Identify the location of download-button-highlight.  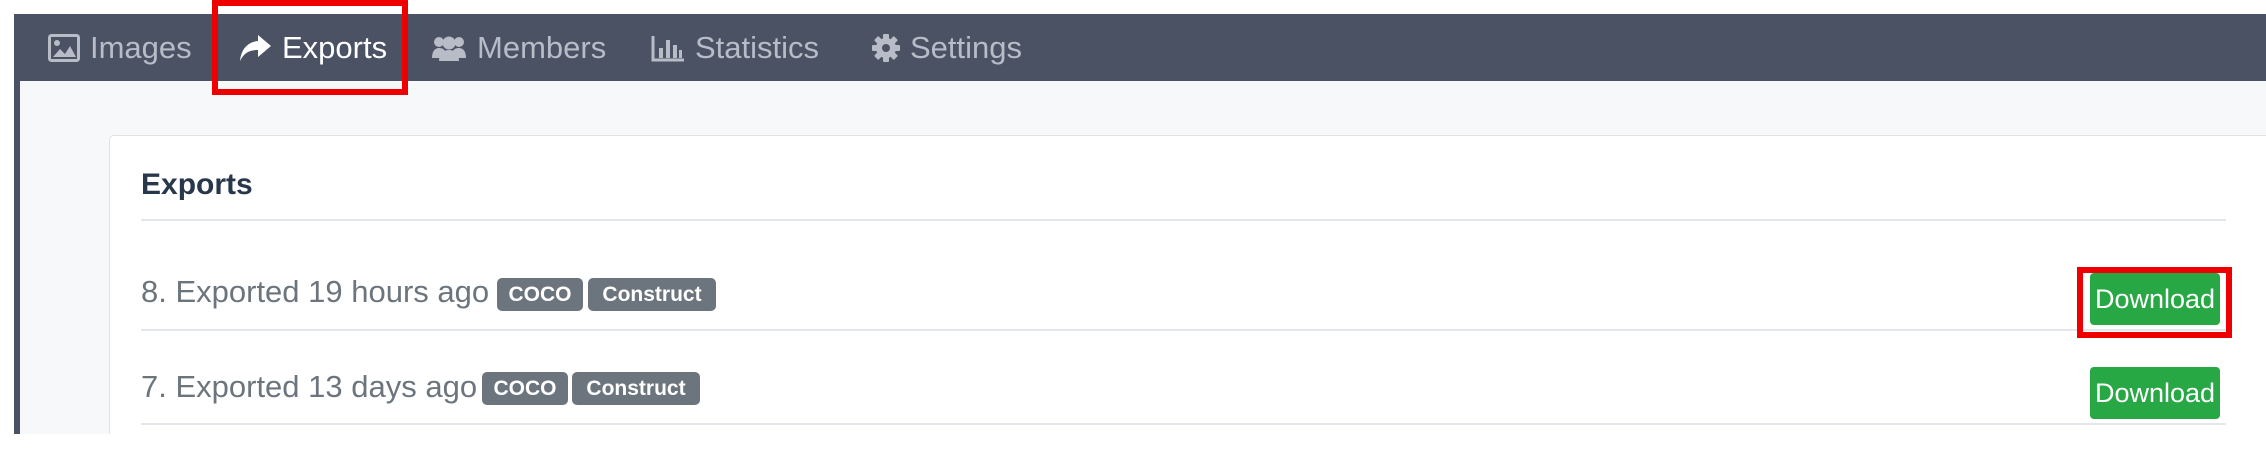
(2154, 302).